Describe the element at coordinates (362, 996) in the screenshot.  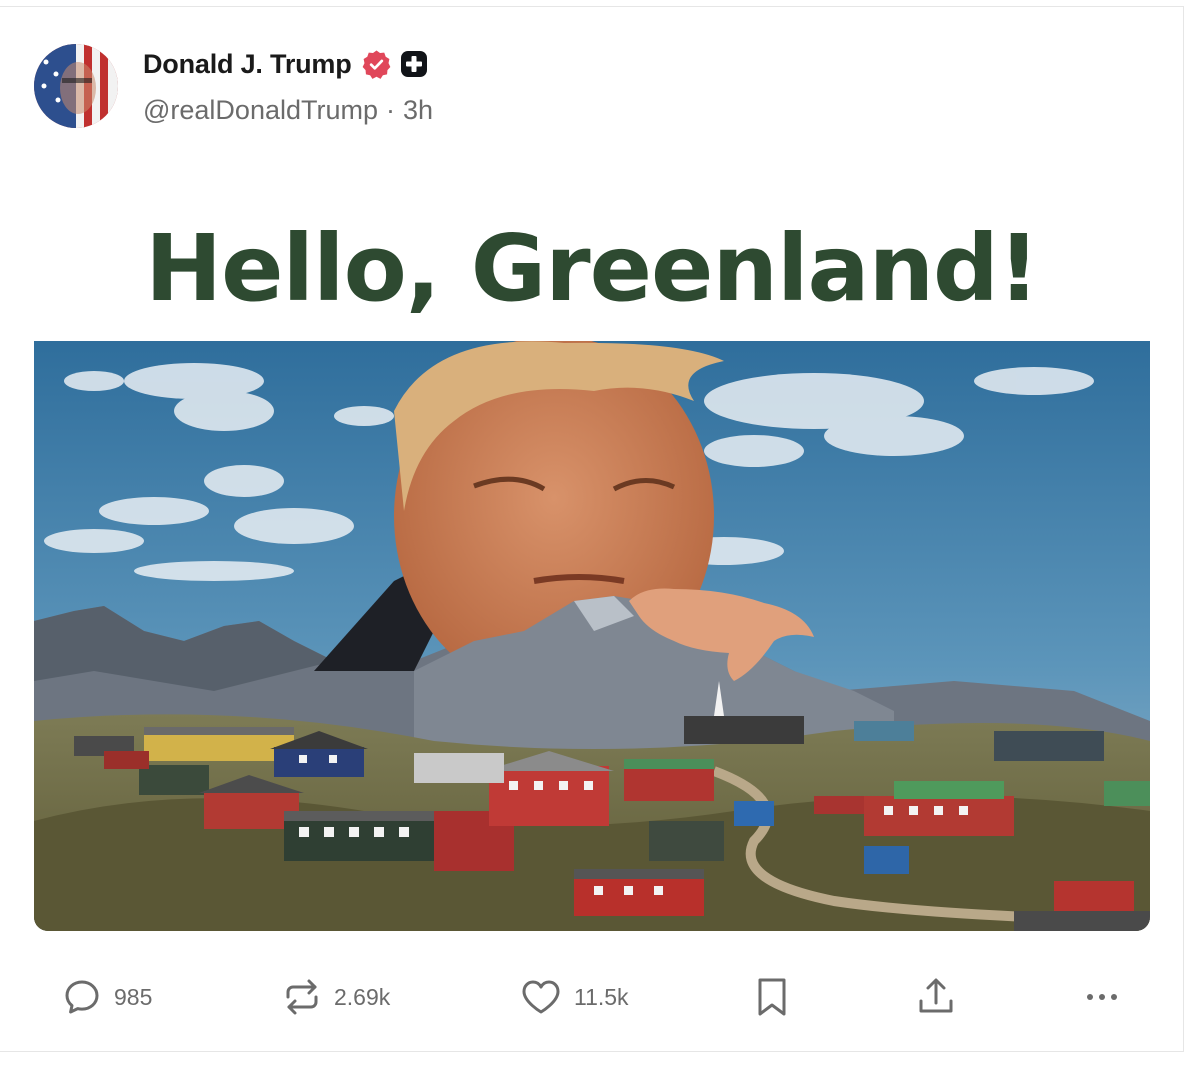
I see `repost-count: 2.69k` at that location.